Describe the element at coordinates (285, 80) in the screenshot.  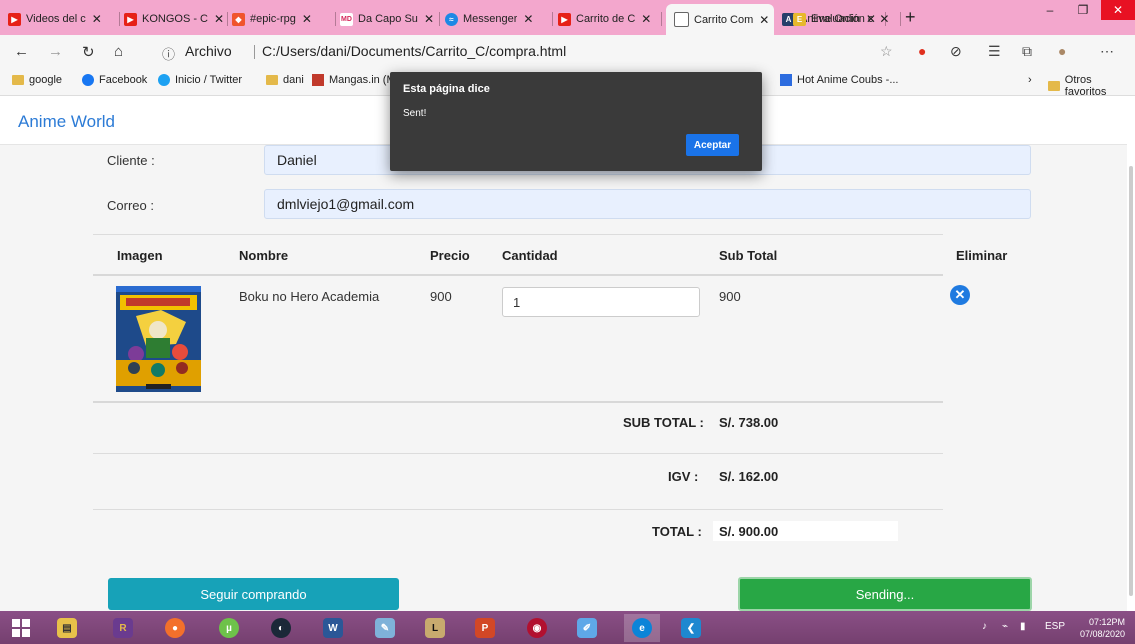
I see `bookmark-dani: dani` at that location.